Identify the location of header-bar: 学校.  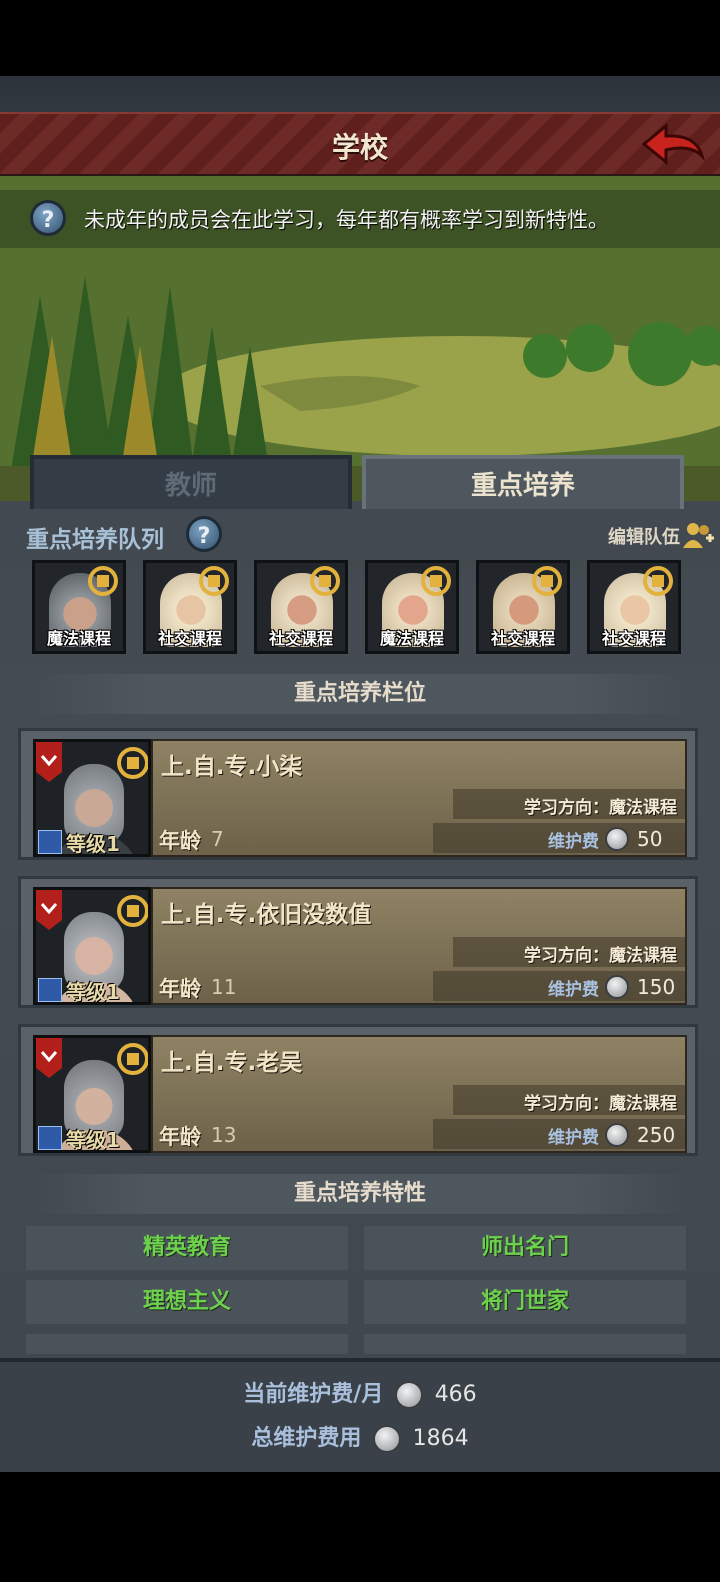
(360, 145).